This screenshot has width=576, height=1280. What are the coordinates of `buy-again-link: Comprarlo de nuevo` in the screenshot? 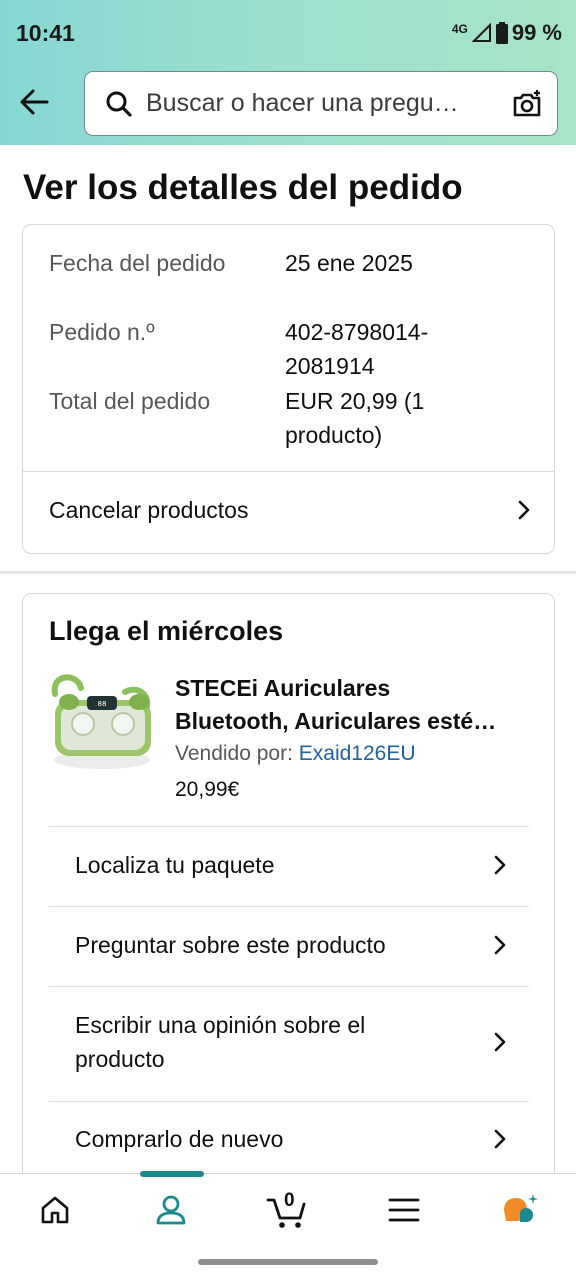 It's located at (293, 1139).